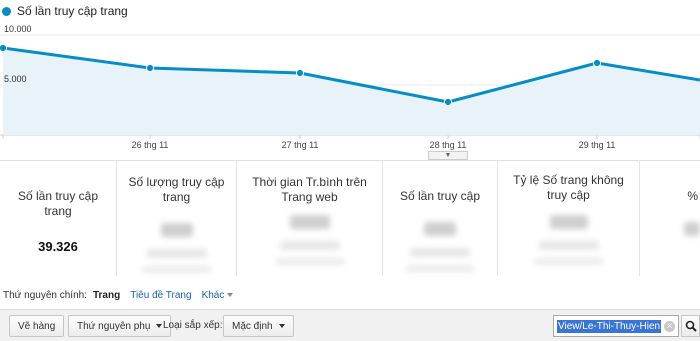 The height and width of the screenshot is (341, 700). Describe the element at coordinates (6, 11) in the screenshot. I see `legend-dot-icon` at that location.